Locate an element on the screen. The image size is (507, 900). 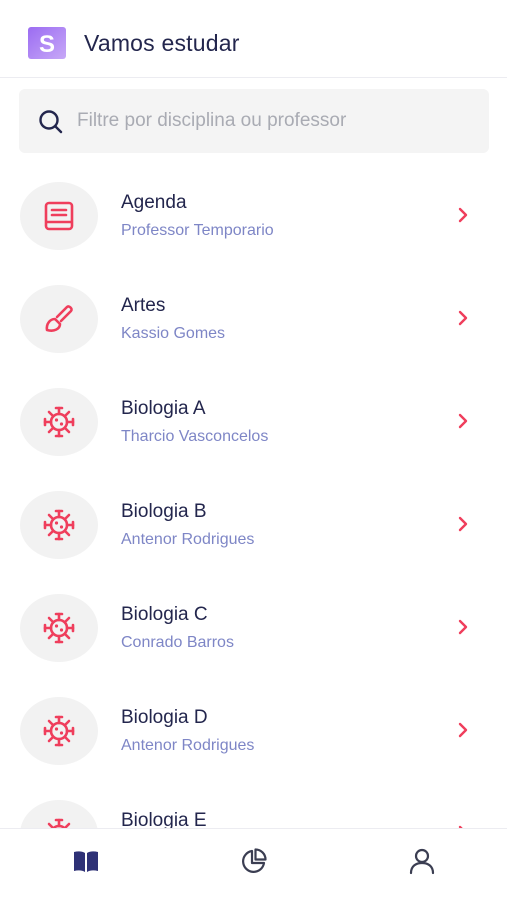
search-input is located at coordinates (277, 121).